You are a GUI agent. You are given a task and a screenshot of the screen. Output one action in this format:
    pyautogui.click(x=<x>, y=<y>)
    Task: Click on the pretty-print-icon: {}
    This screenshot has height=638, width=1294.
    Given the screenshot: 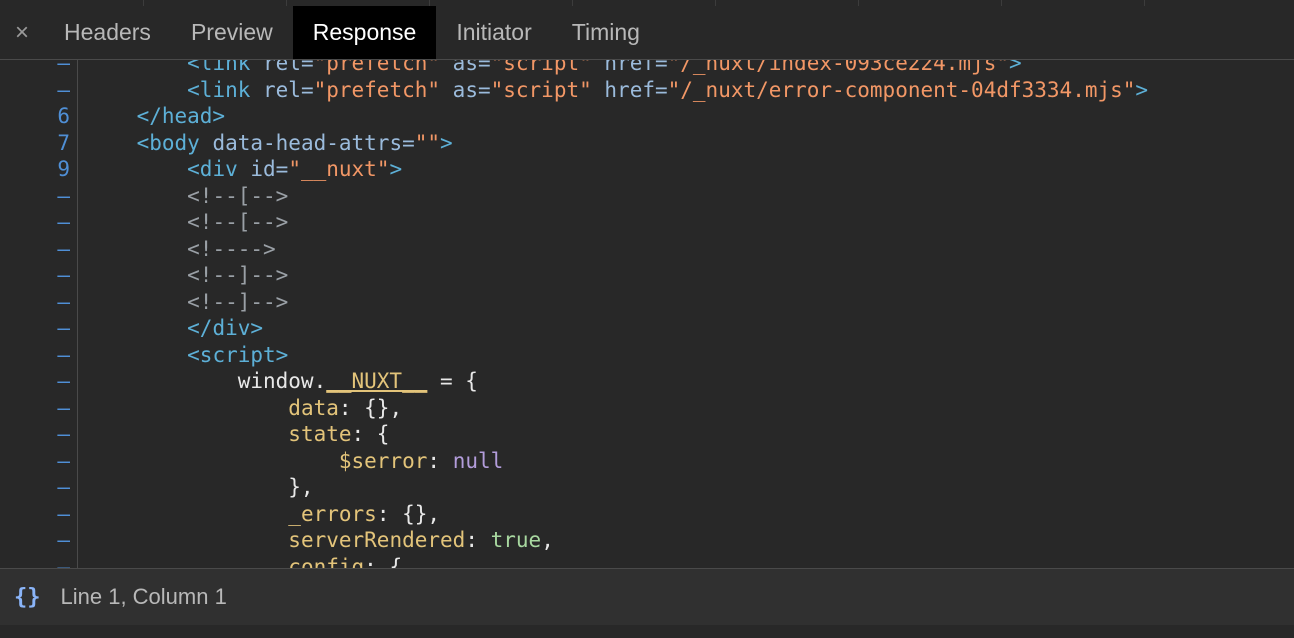 What is the action you would take?
    pyautogui.click(x=27, y=597)
    